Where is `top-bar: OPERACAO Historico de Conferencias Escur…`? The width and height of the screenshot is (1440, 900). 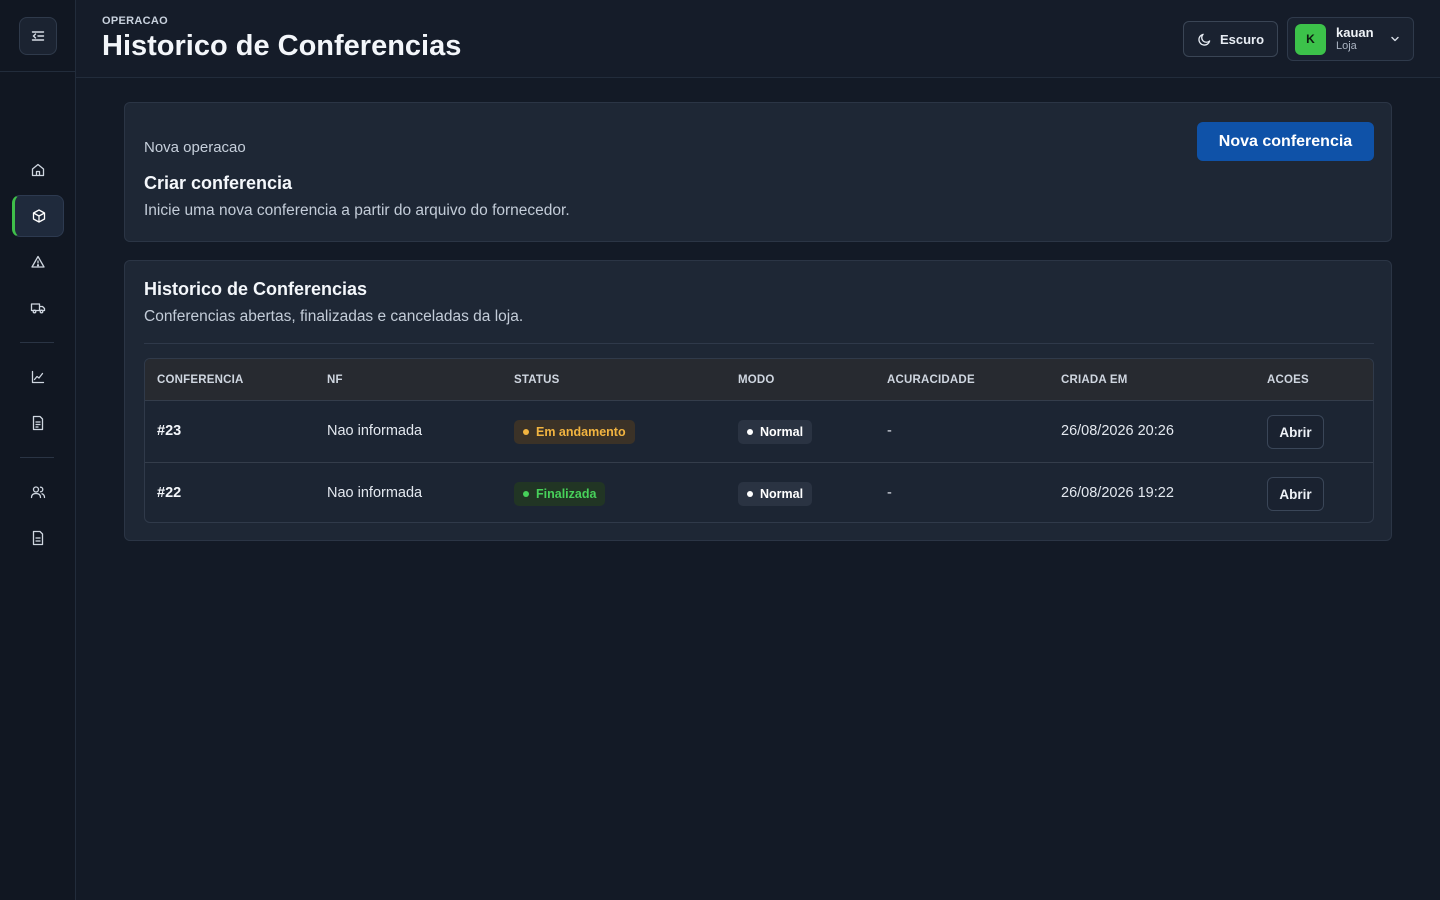
top-bar: OPERACAO Historico de Conferencias Escur… is located at coordinates (758, 39).